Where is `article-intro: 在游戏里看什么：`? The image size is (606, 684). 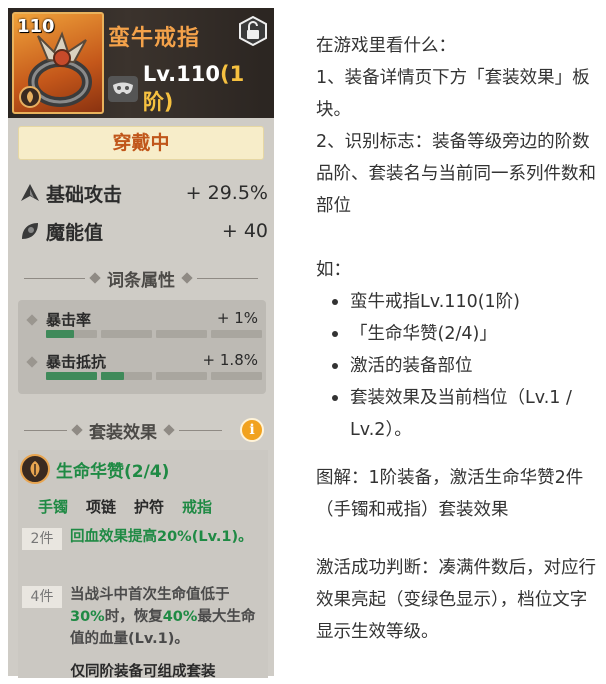 article-intro: 在游戏里看什么： is located at coordinates (386, 46).